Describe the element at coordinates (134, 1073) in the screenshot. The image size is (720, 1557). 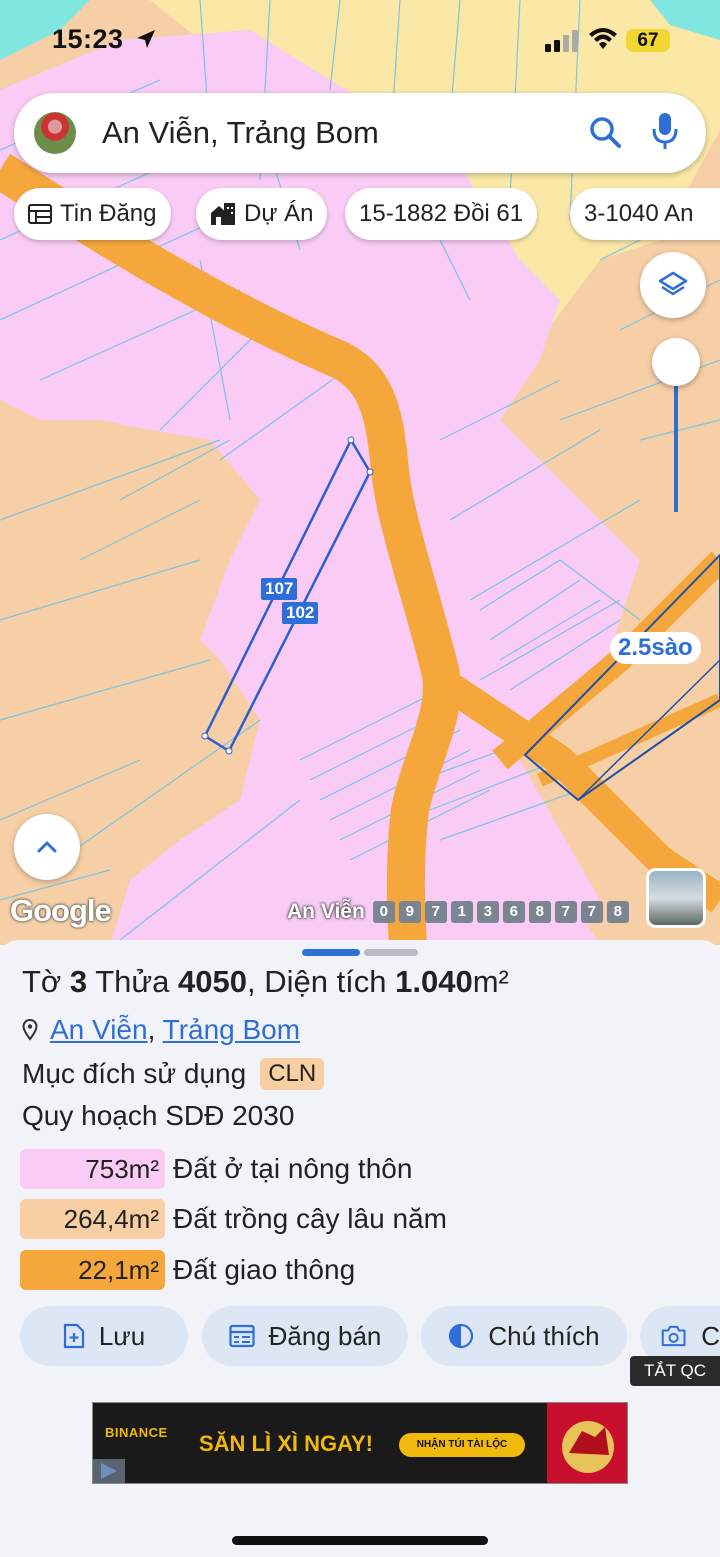
I see `usage-label: Mục đích sử dụng` at that location.